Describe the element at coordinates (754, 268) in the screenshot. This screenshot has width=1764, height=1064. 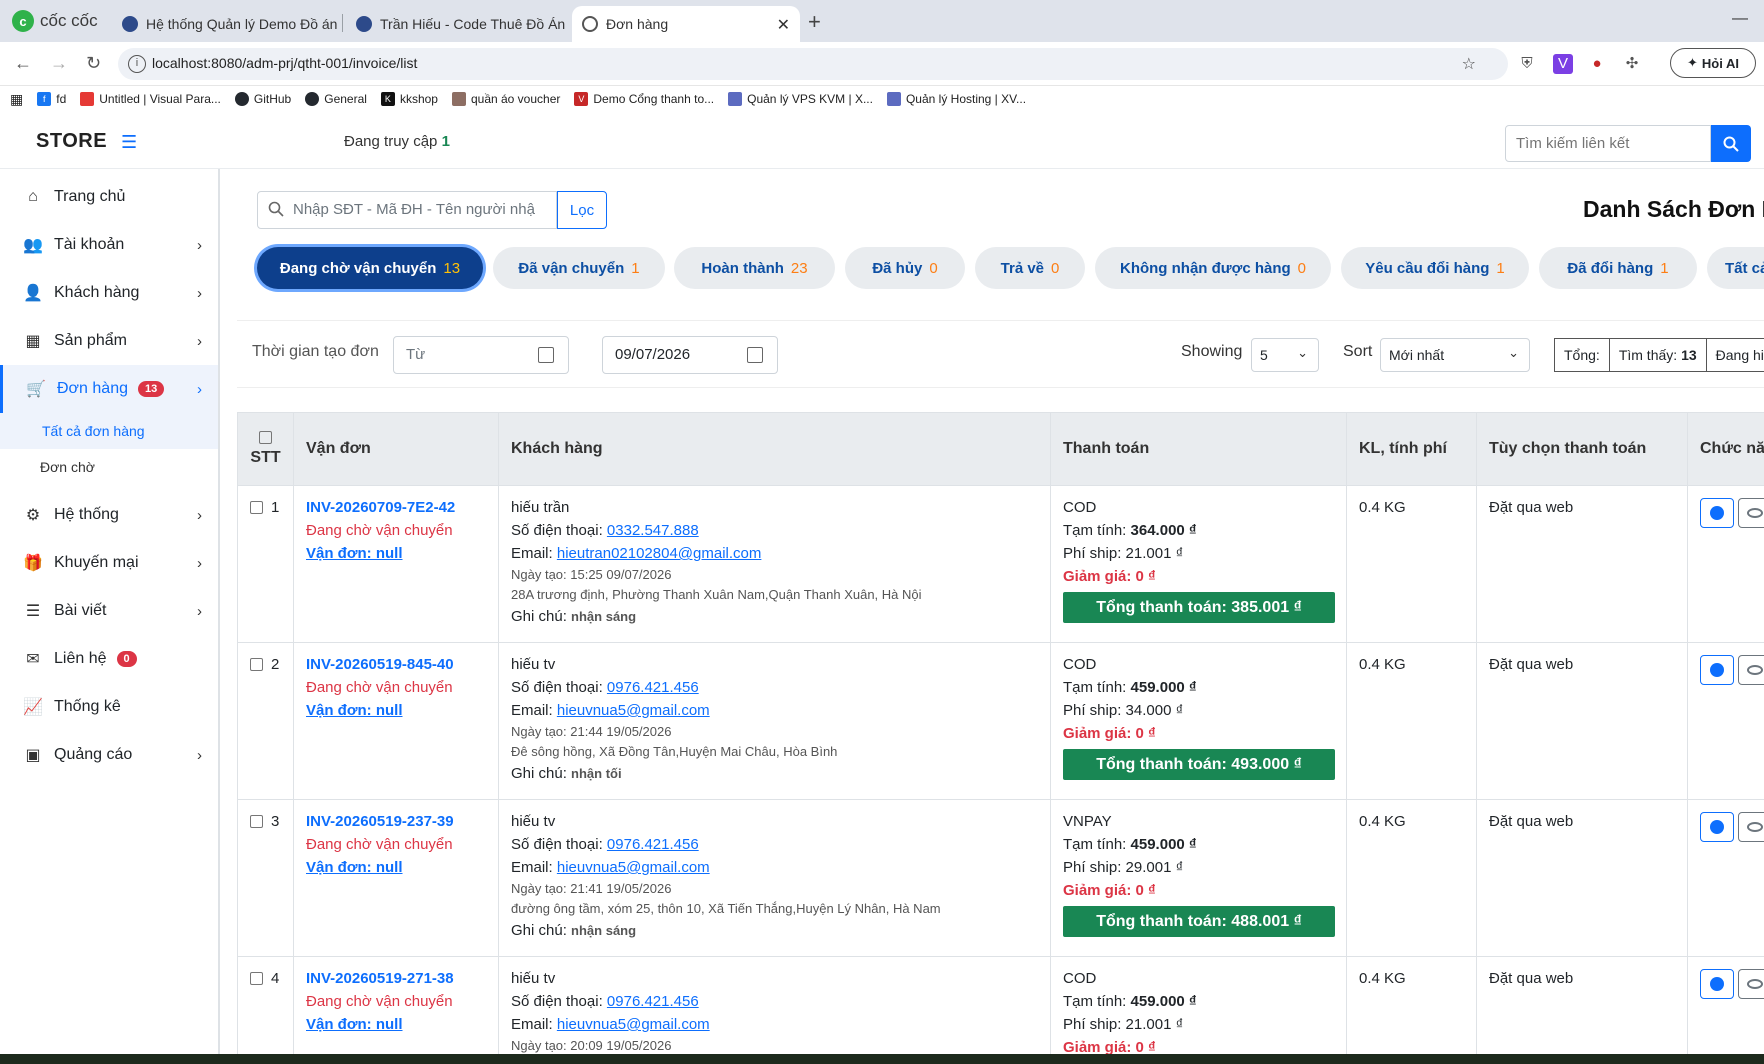
I see `tab-hoan-thanh: Hoàn thành 23` at that location.